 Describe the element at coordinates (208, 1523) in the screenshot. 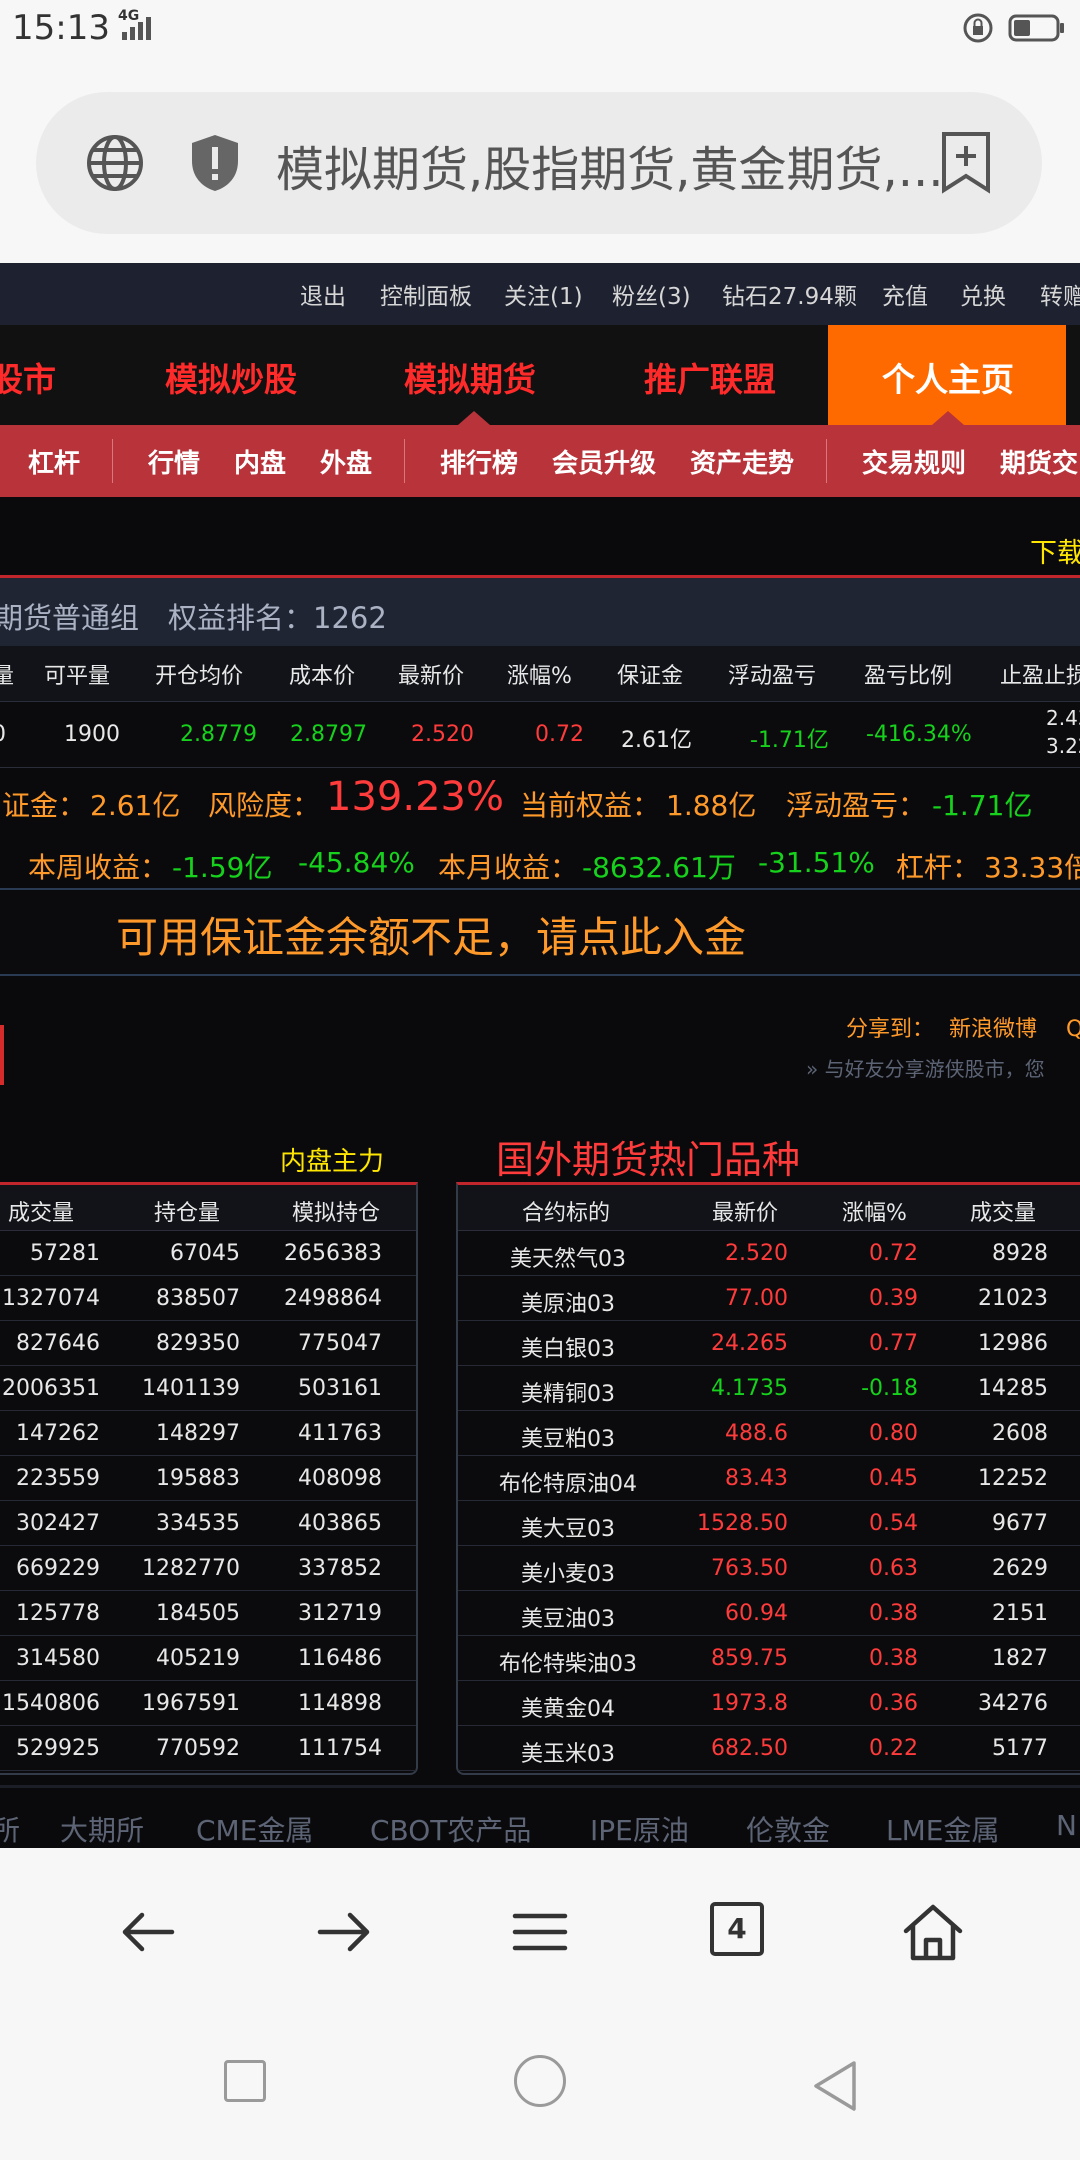

I see `table-row: 302427 334535 403865` at that location.